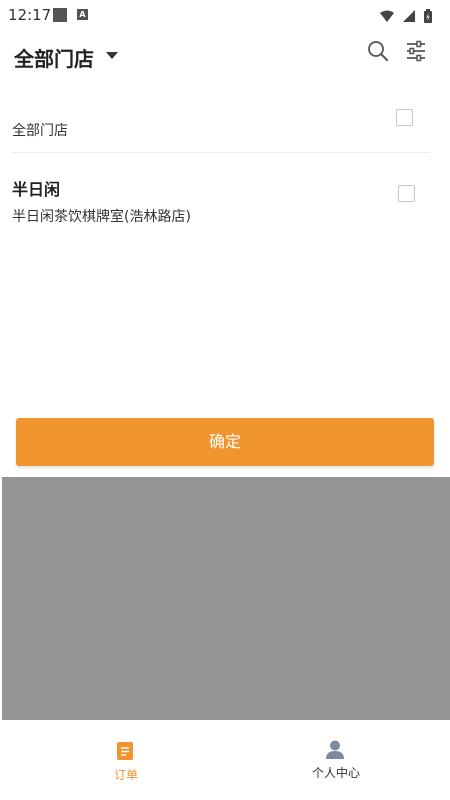  What do you see at coordinates (101, 217) in the screenshot?
I see `store-branch: 半日闲茶饮棋牌室(浩林路店)` at bounding box center [101, 217].